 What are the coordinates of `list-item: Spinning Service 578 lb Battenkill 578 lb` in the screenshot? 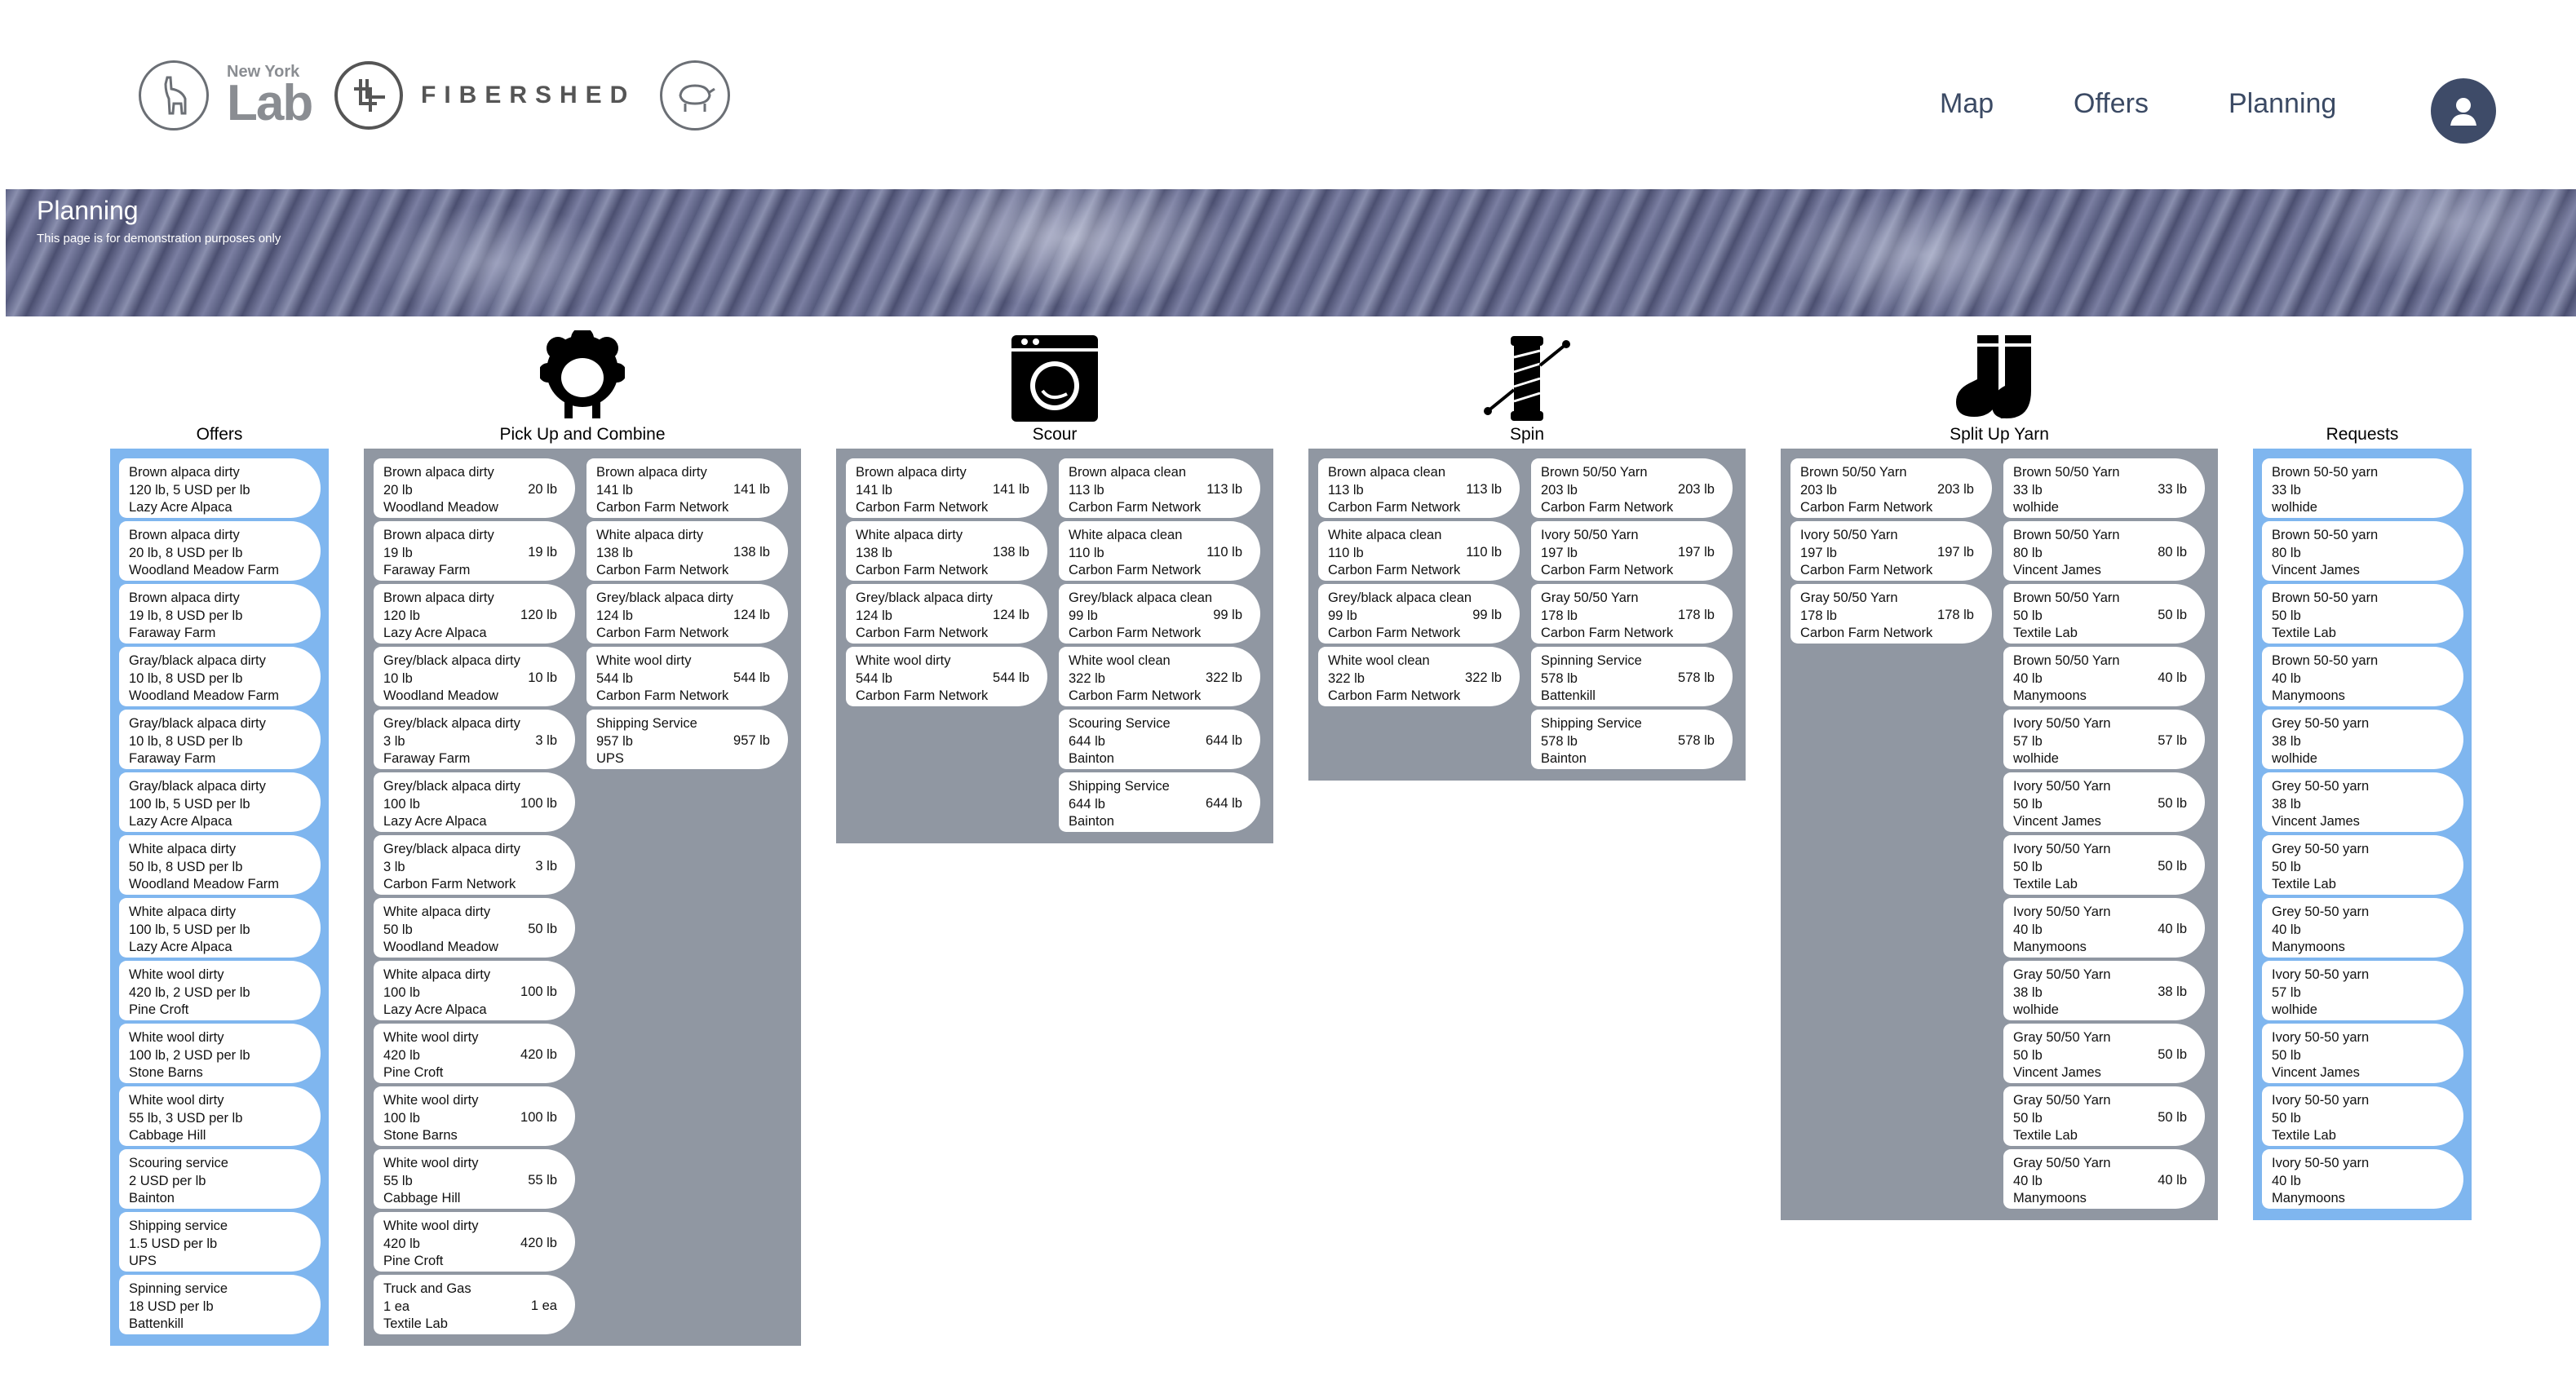 It's located at (1632, 676).